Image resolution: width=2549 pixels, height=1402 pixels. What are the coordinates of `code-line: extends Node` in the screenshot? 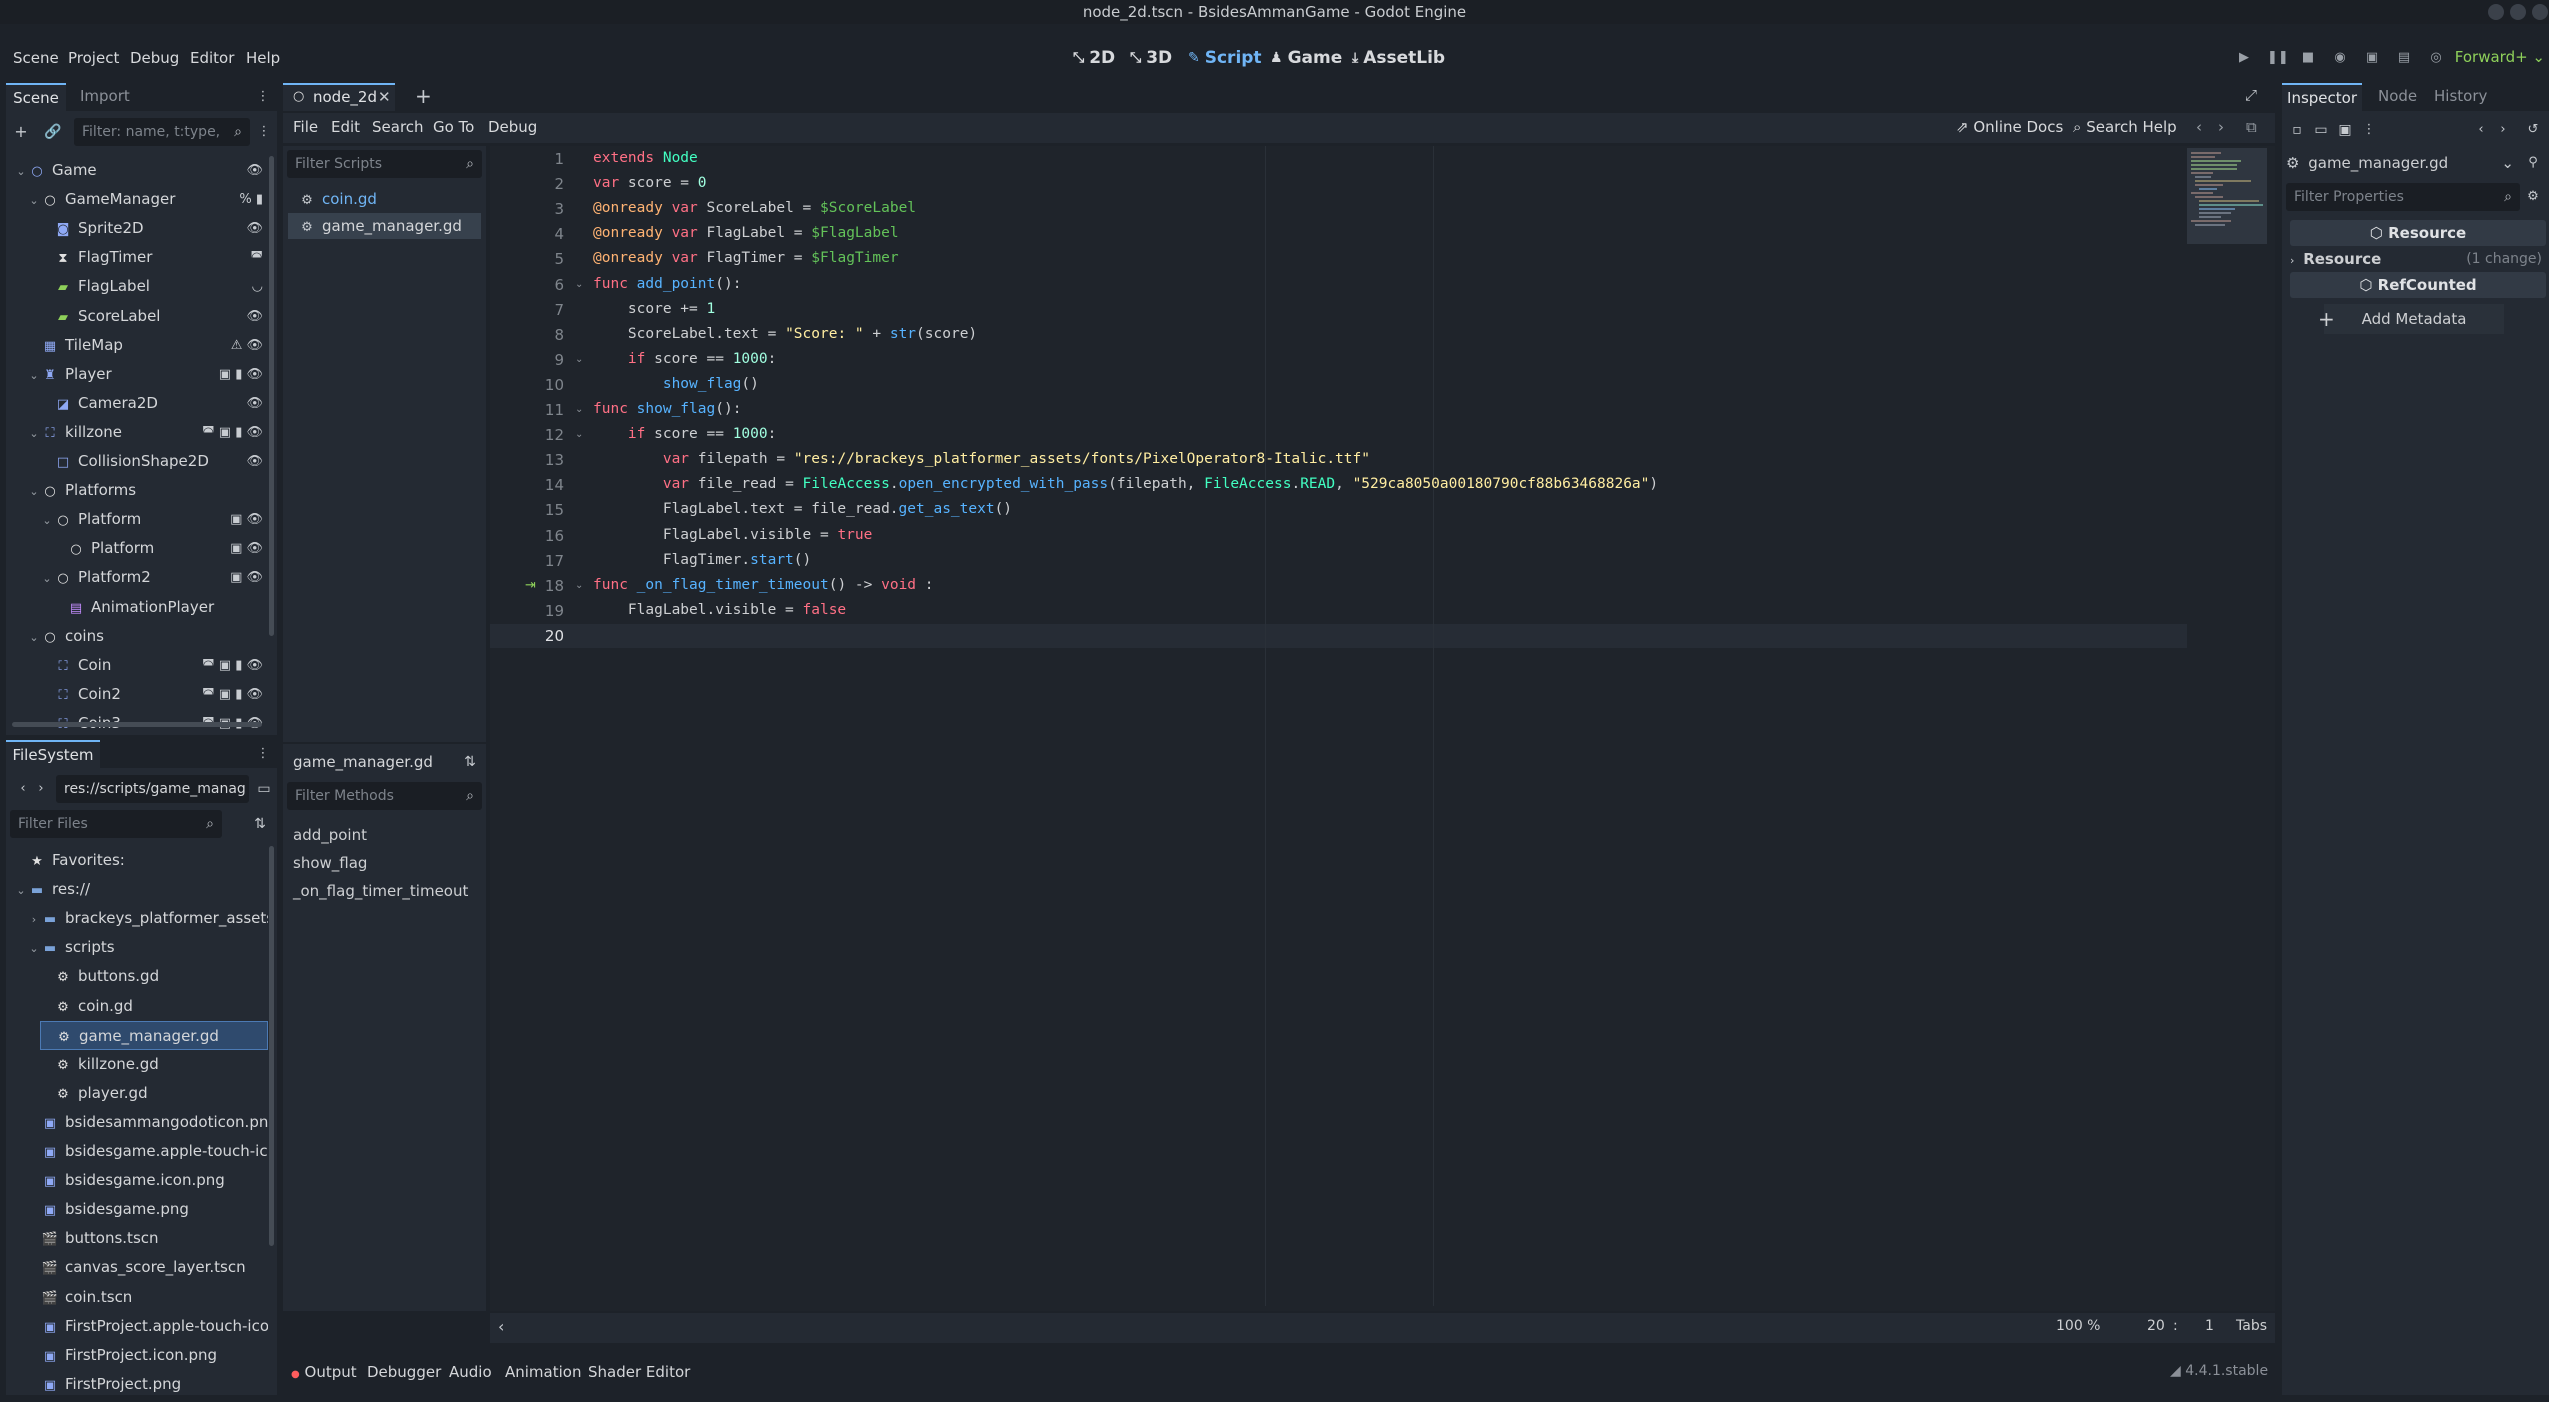 It's located at (645, 158).